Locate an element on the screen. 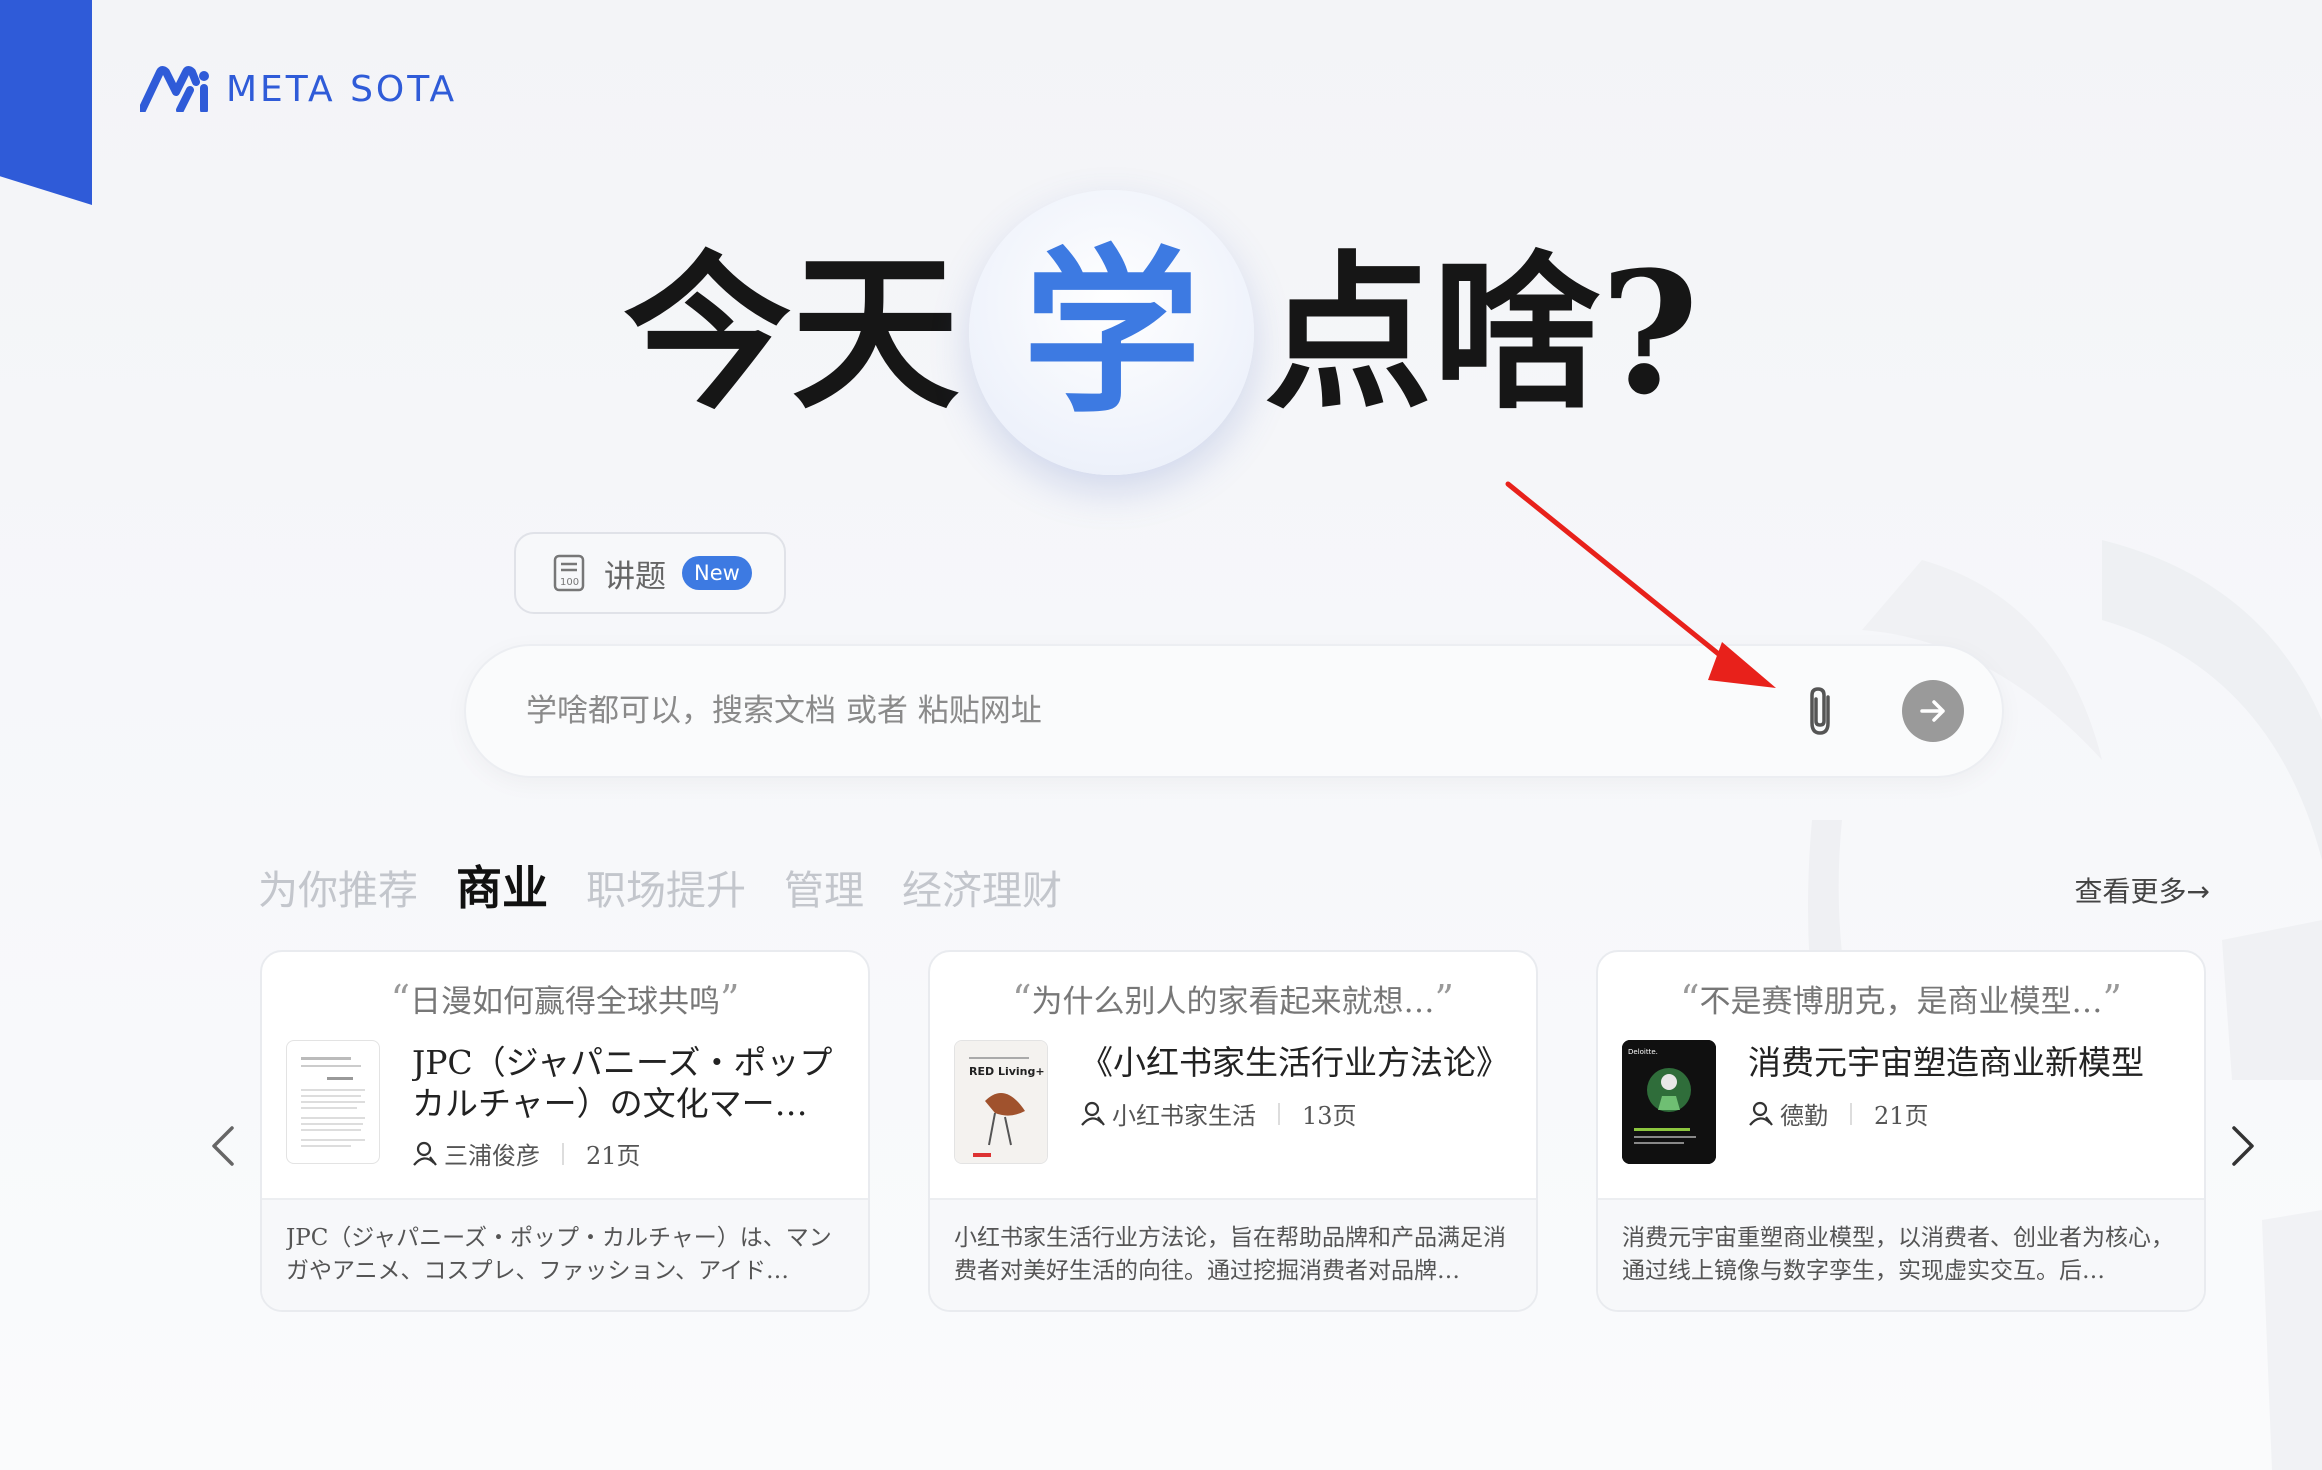 This screenshot has width=2322, height=1470. category-tabs: 为你推荐 商业 职场提升 管理 经济理财 is located at coordinates (660, 885).